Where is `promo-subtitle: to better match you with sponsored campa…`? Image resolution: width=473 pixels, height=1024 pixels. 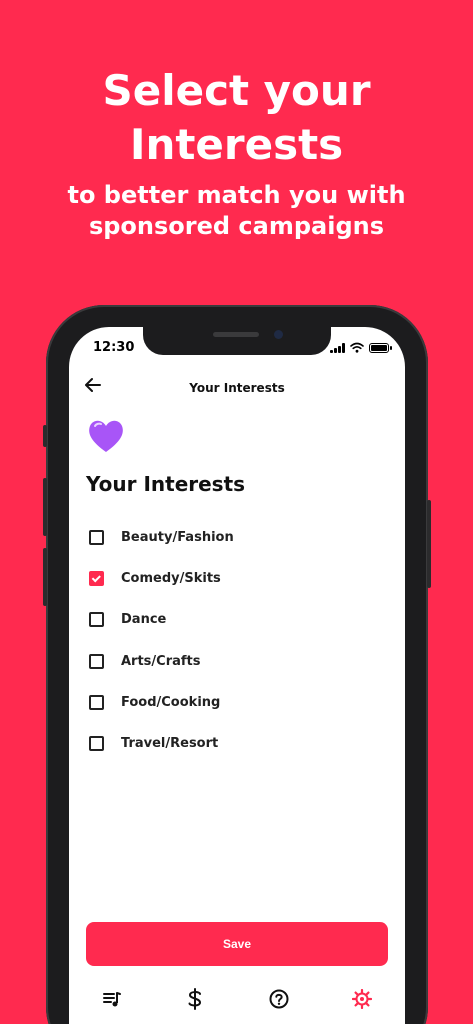 promo-subtitle: to better match you with sponsored campa… is located at coordinates (236, 211).